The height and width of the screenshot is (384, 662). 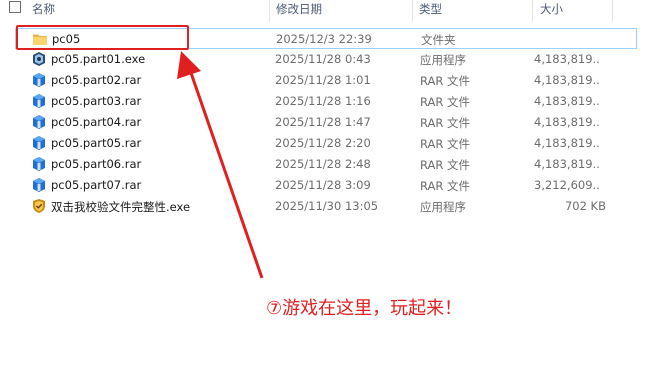 I want to click on annotation-text: ⑦游戏在这里，玩起来！, so click(x=364, y=308).